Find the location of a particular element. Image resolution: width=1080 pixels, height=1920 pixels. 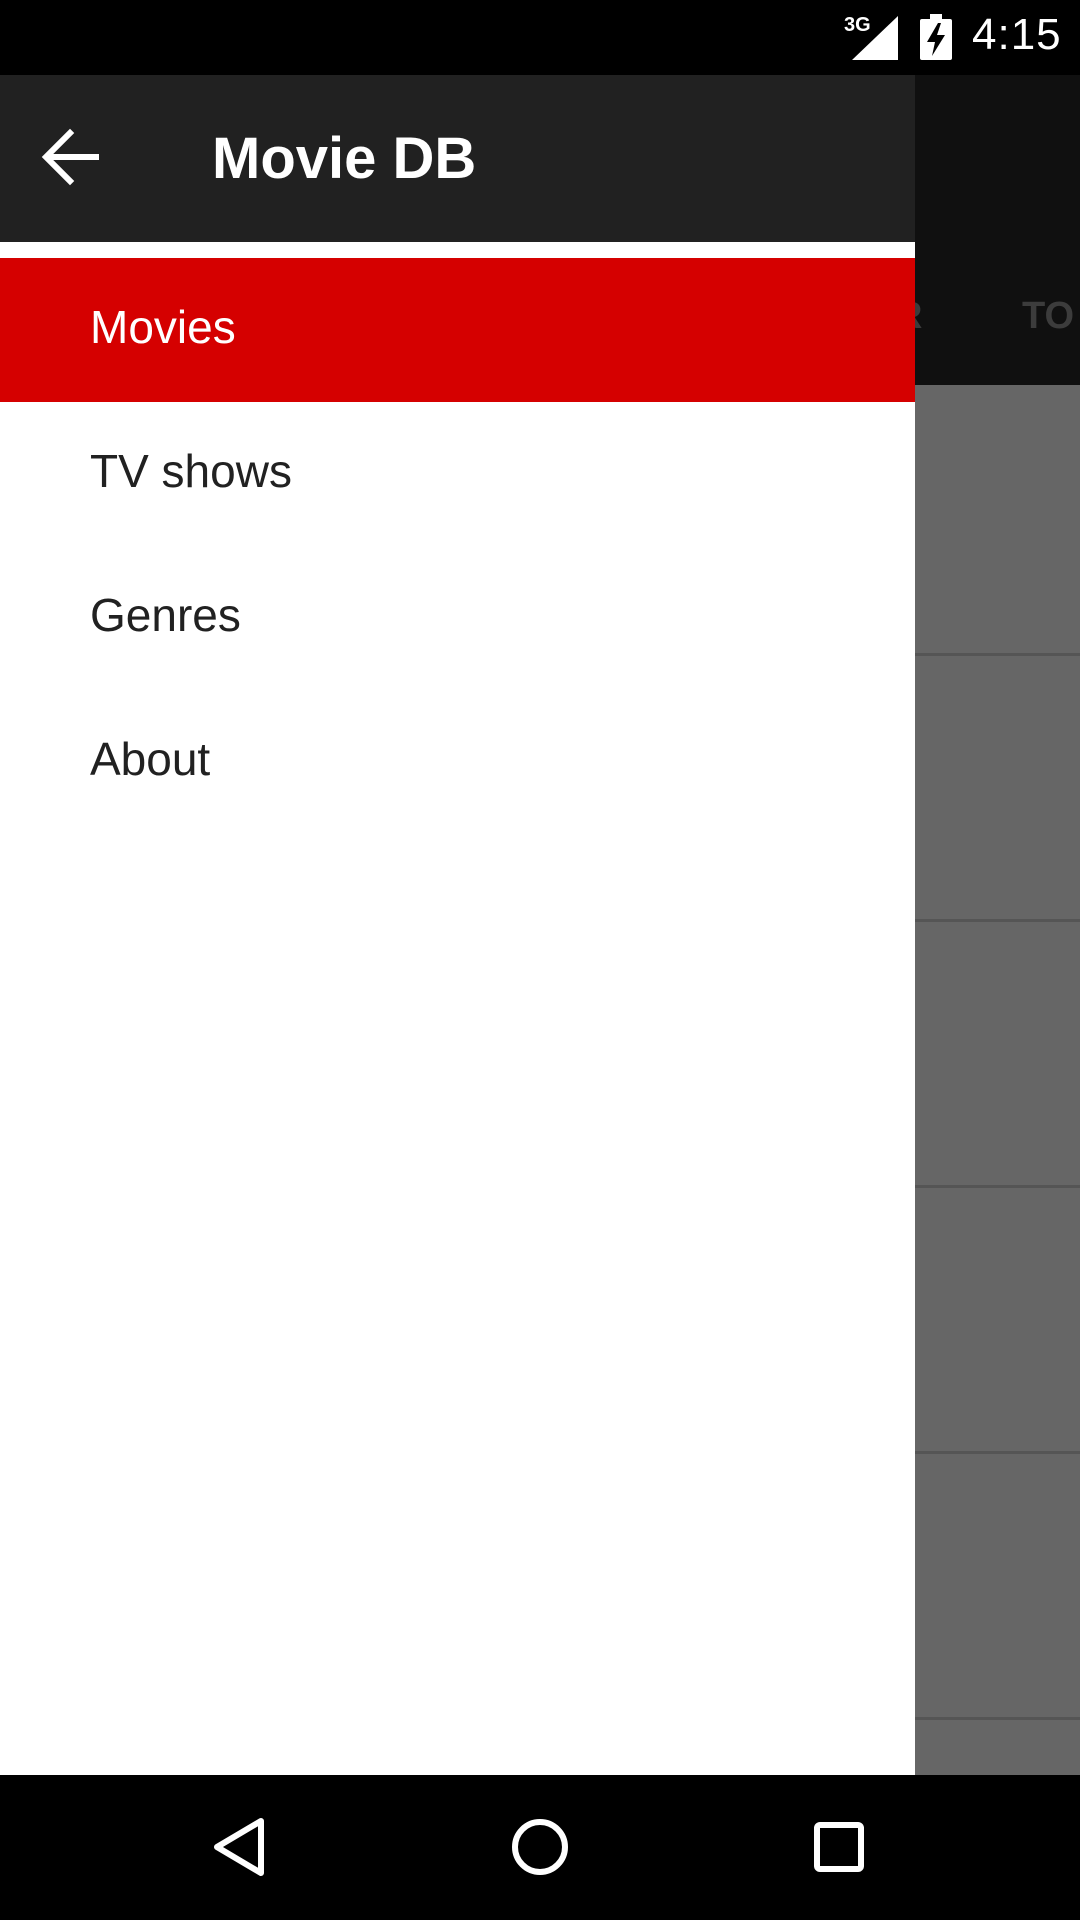

signal-icon is located at coordinates (875, 38).